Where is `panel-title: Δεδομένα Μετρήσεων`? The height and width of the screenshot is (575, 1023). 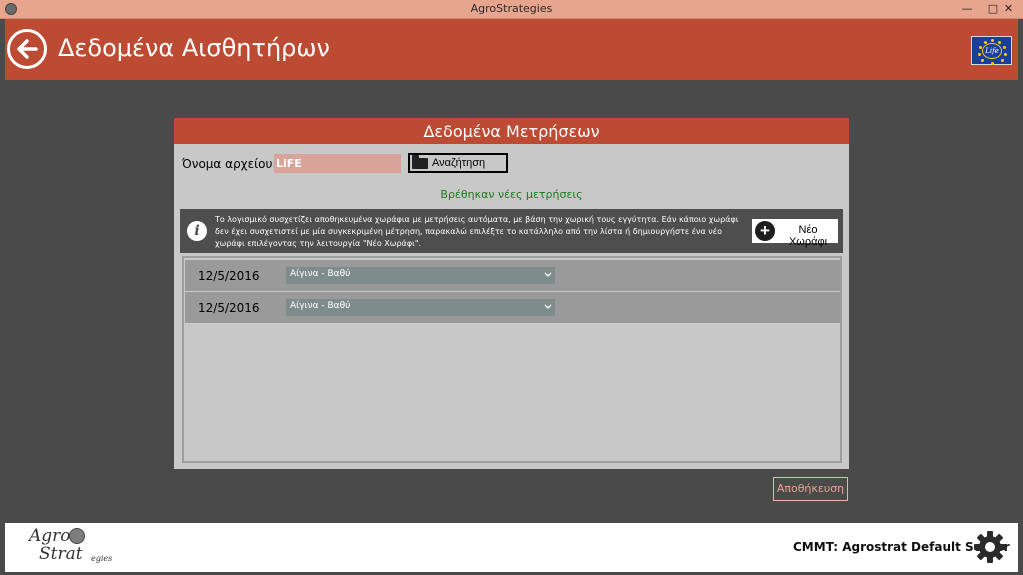 panel-title: Δεδομένα Μετρήσεων is located at coordinates (511, 131).